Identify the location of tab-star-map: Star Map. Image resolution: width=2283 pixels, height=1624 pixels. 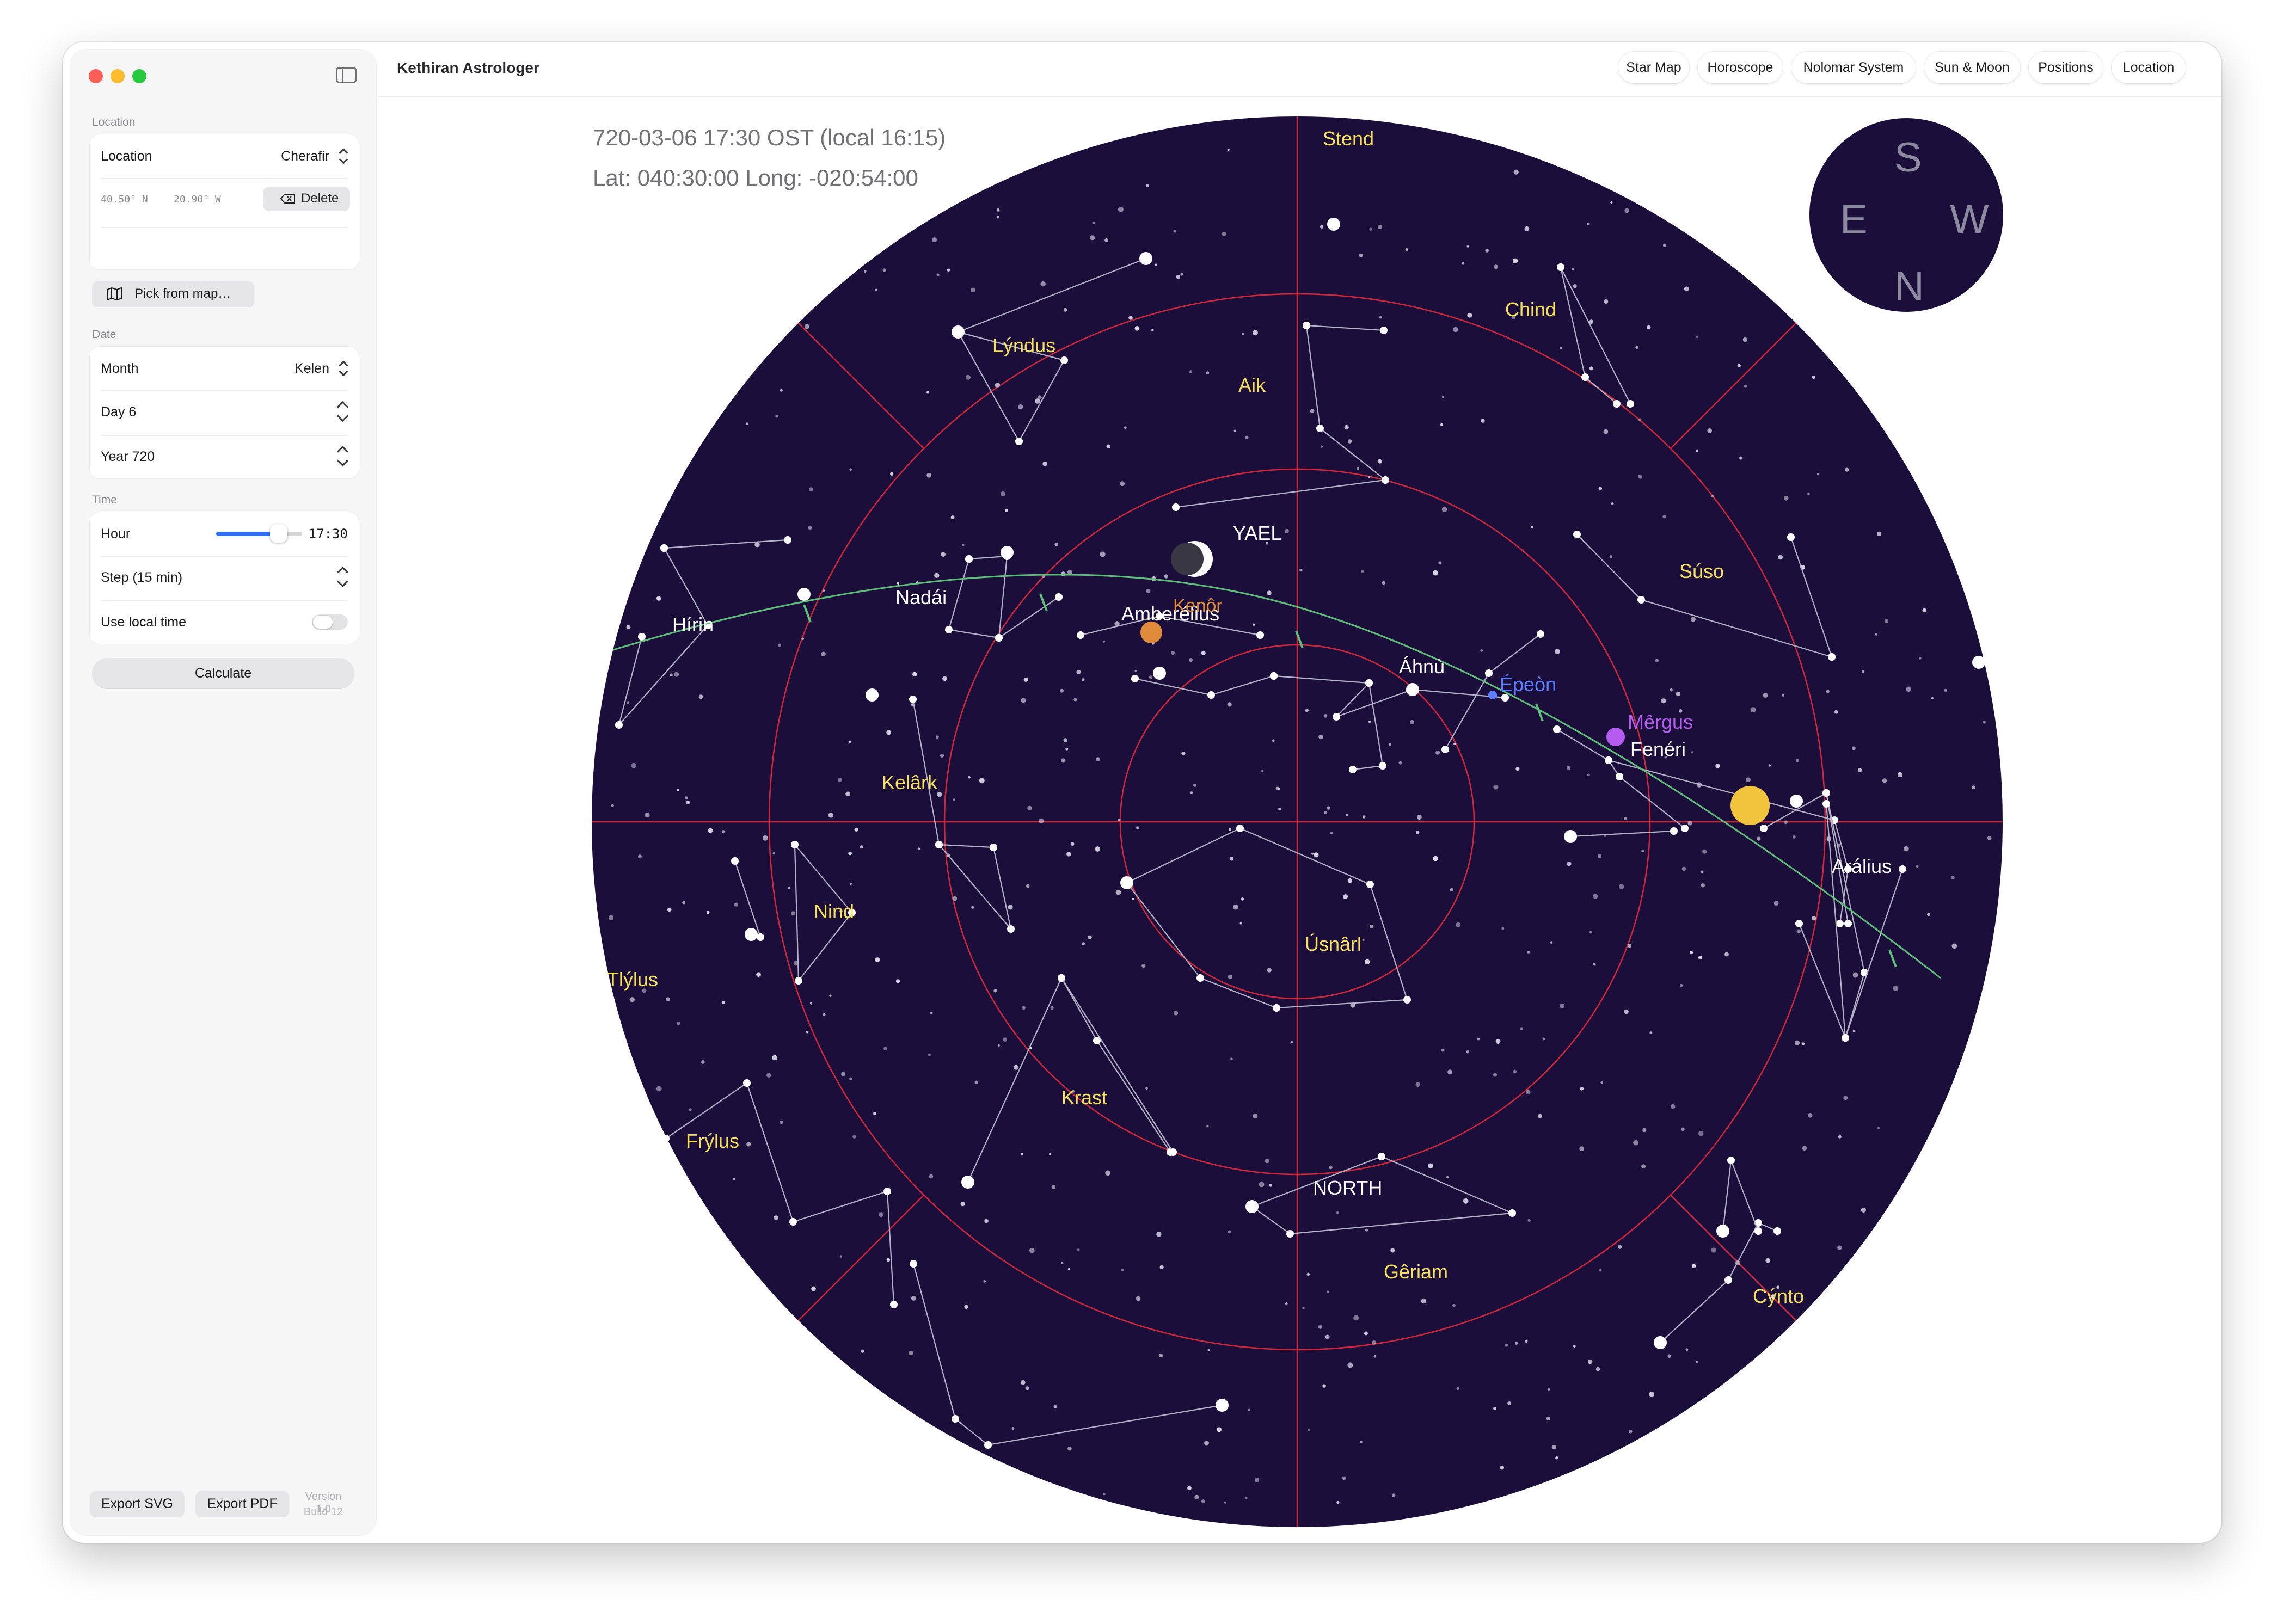
(1654, 67).